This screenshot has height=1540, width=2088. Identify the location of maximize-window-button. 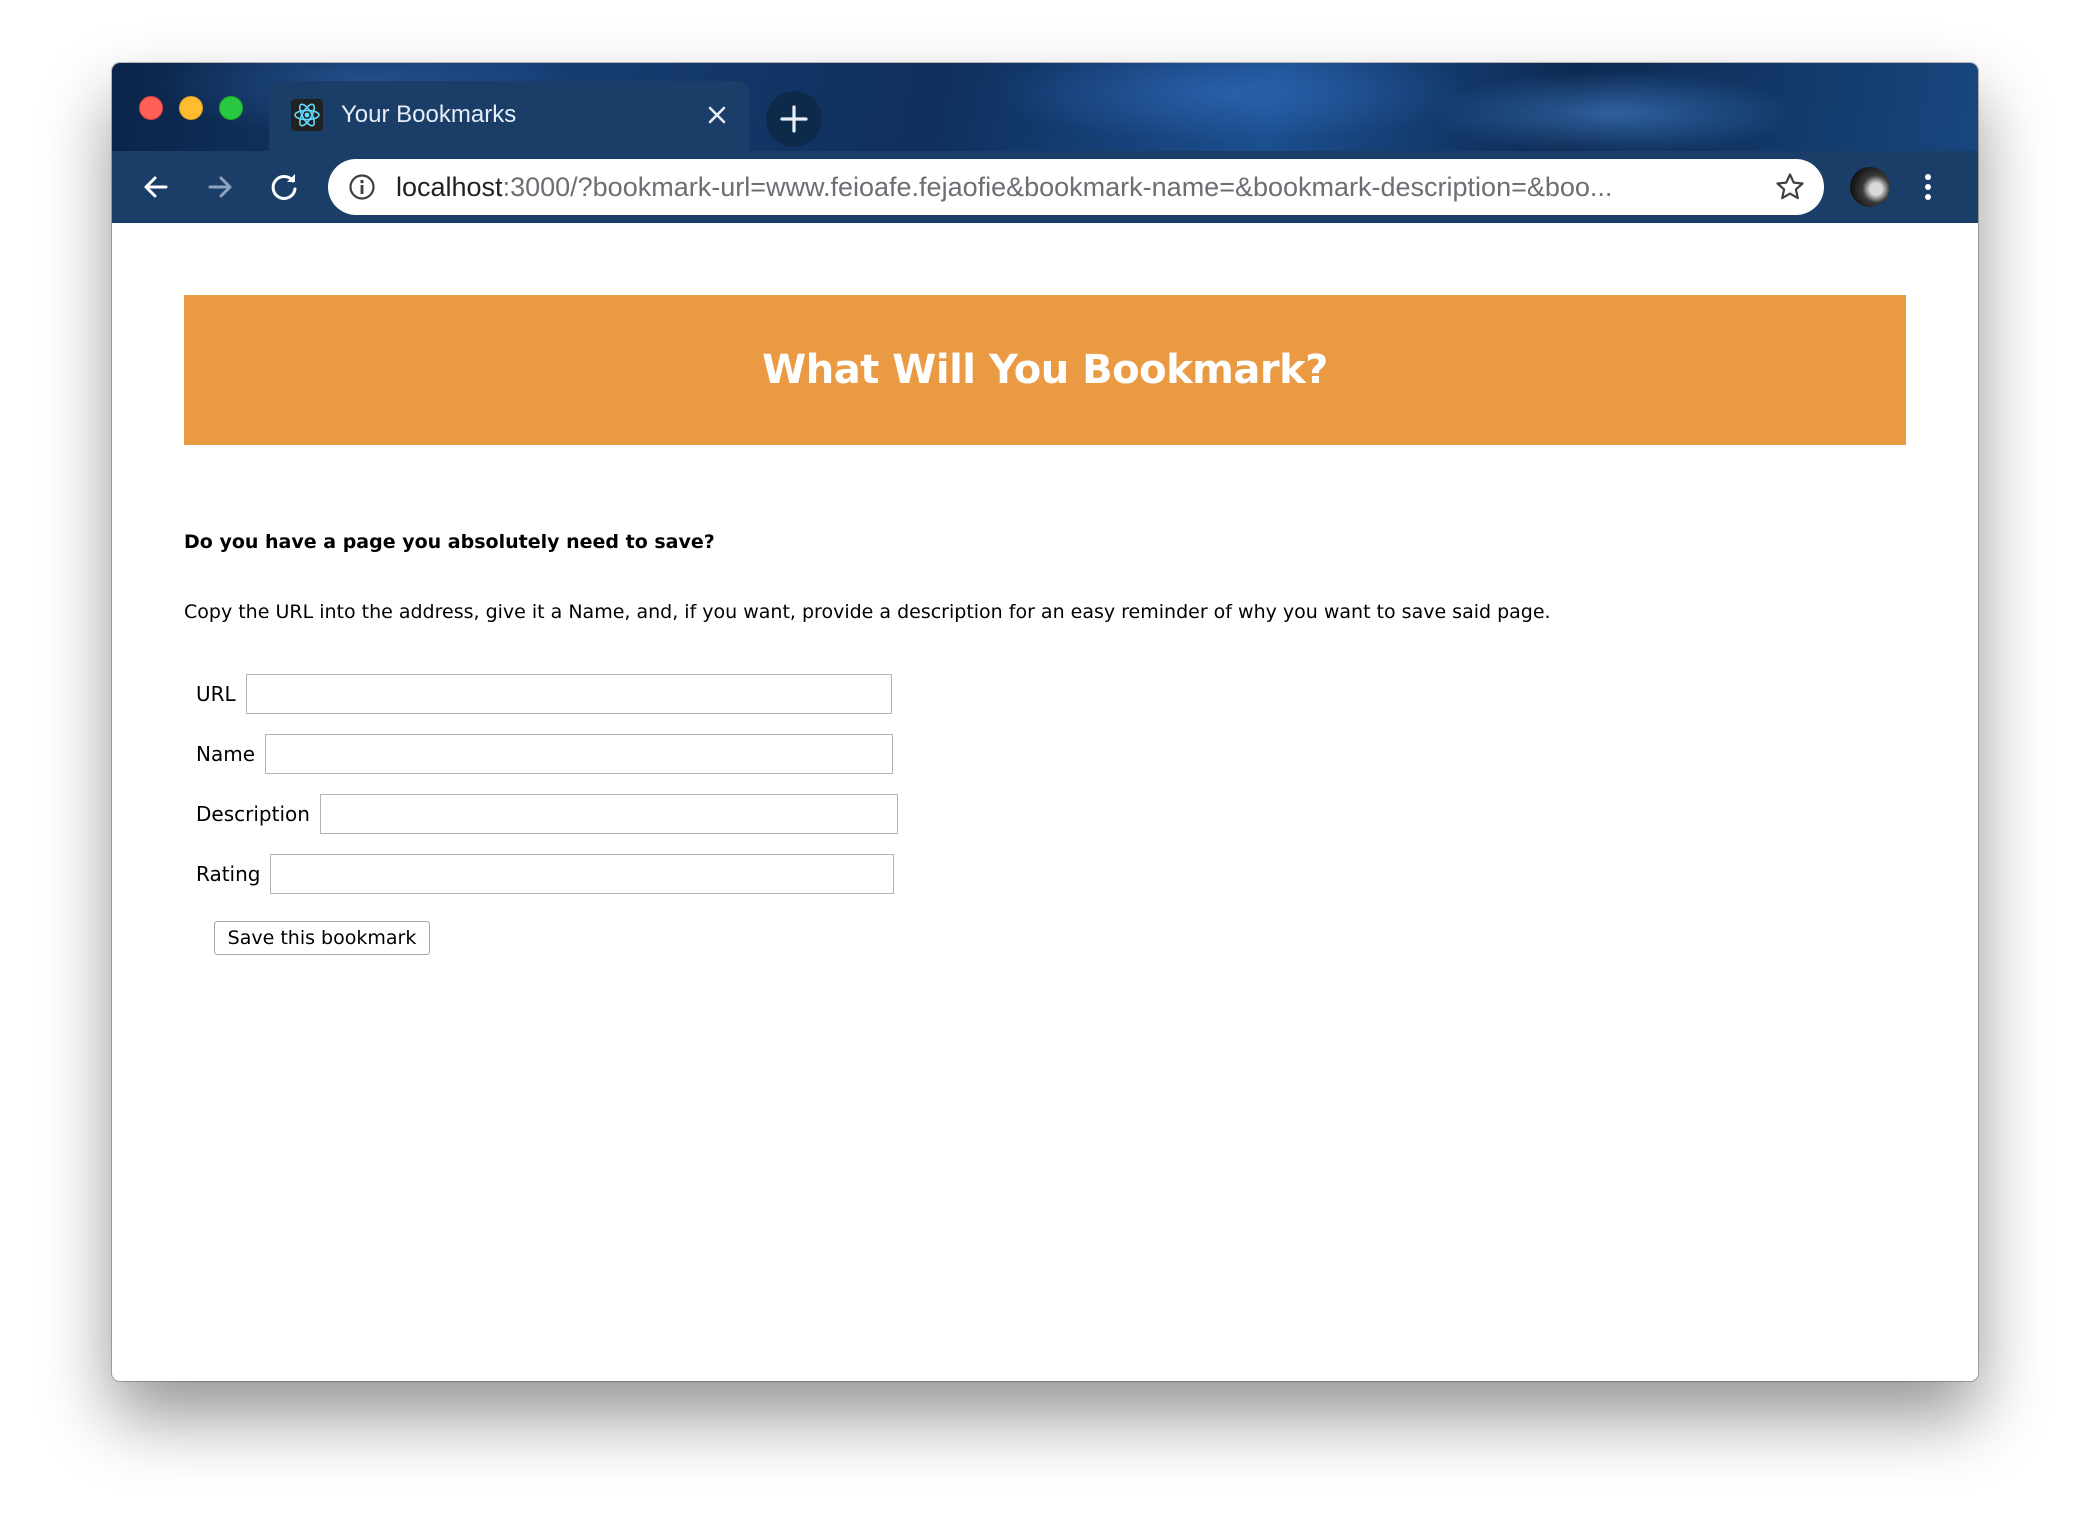
(231, 108).